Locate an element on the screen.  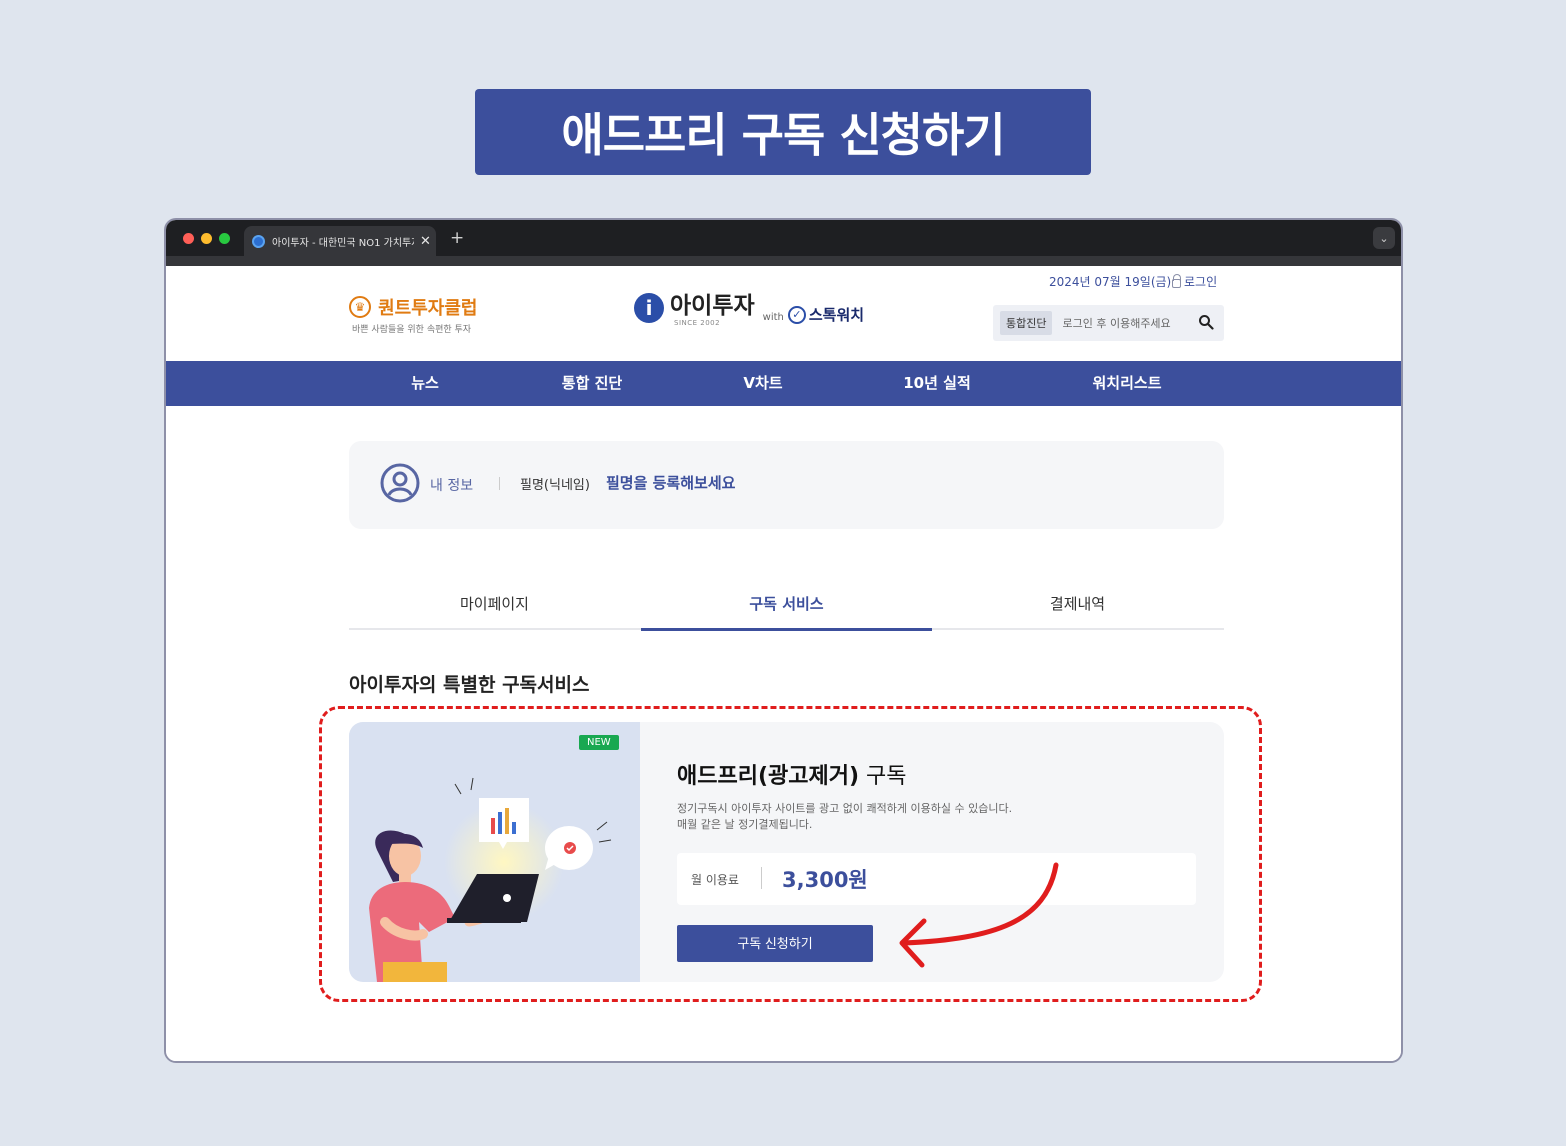
nav-item-vchart: V차트 is located at coordinates (762, 383).